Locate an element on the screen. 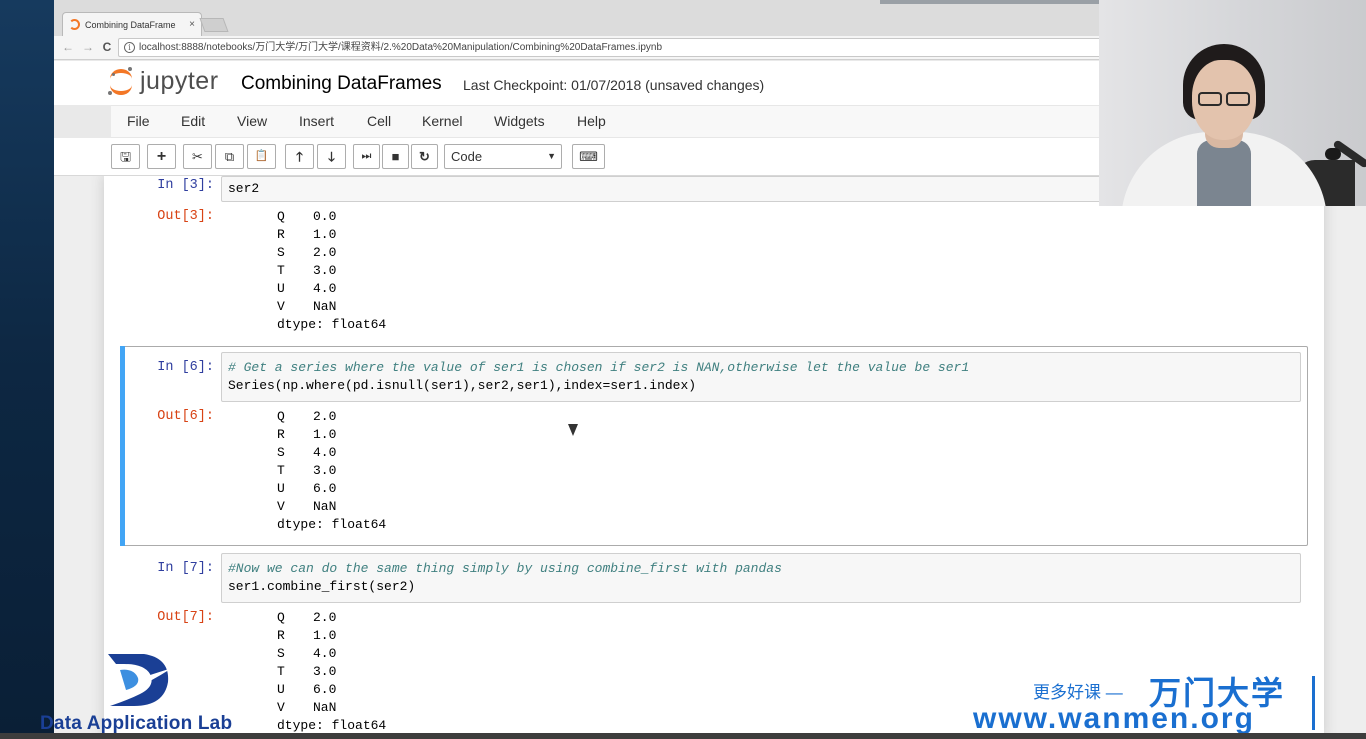 The image size is (1366, 739). presenter-tshirt is located at coordinates (1224, 173).